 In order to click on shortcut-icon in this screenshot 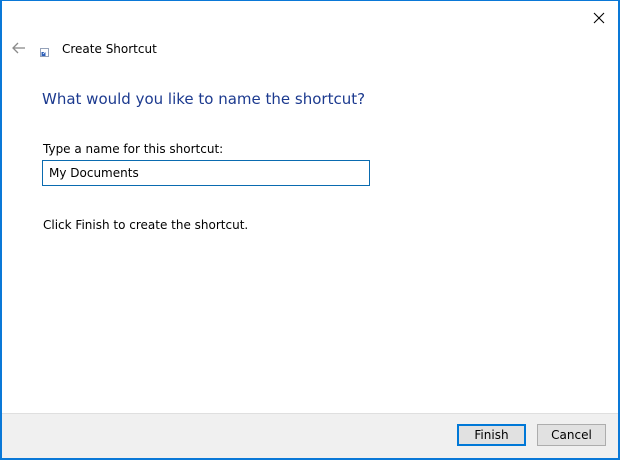, I will do `click(44, 52)`.